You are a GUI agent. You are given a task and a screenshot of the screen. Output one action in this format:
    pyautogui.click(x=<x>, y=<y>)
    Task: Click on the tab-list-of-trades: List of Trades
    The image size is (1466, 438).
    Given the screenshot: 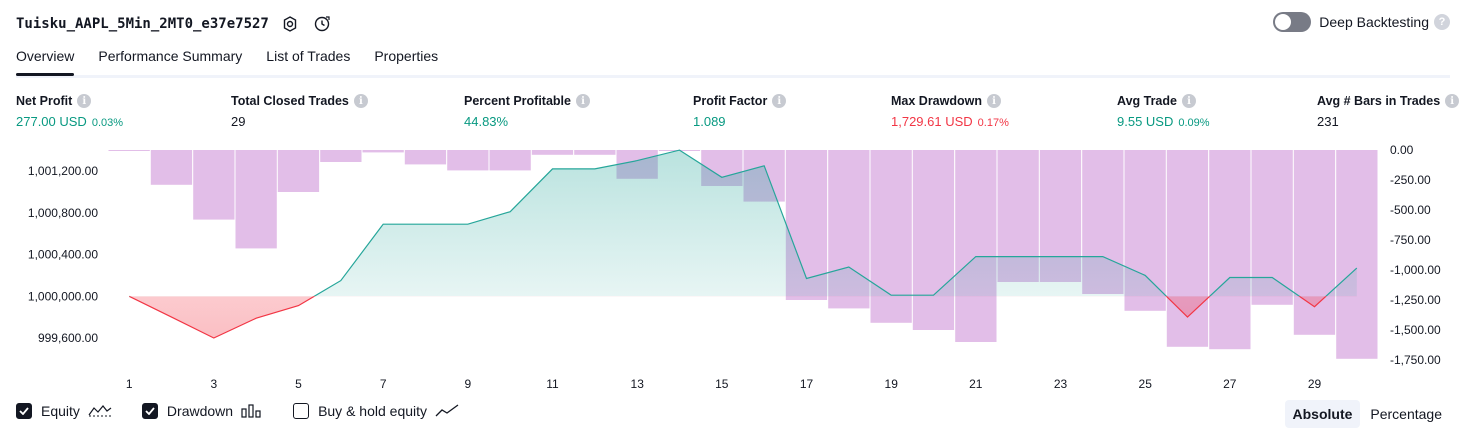 What is the action you would take?
    pyautogui.click(x=308, y=58)
    